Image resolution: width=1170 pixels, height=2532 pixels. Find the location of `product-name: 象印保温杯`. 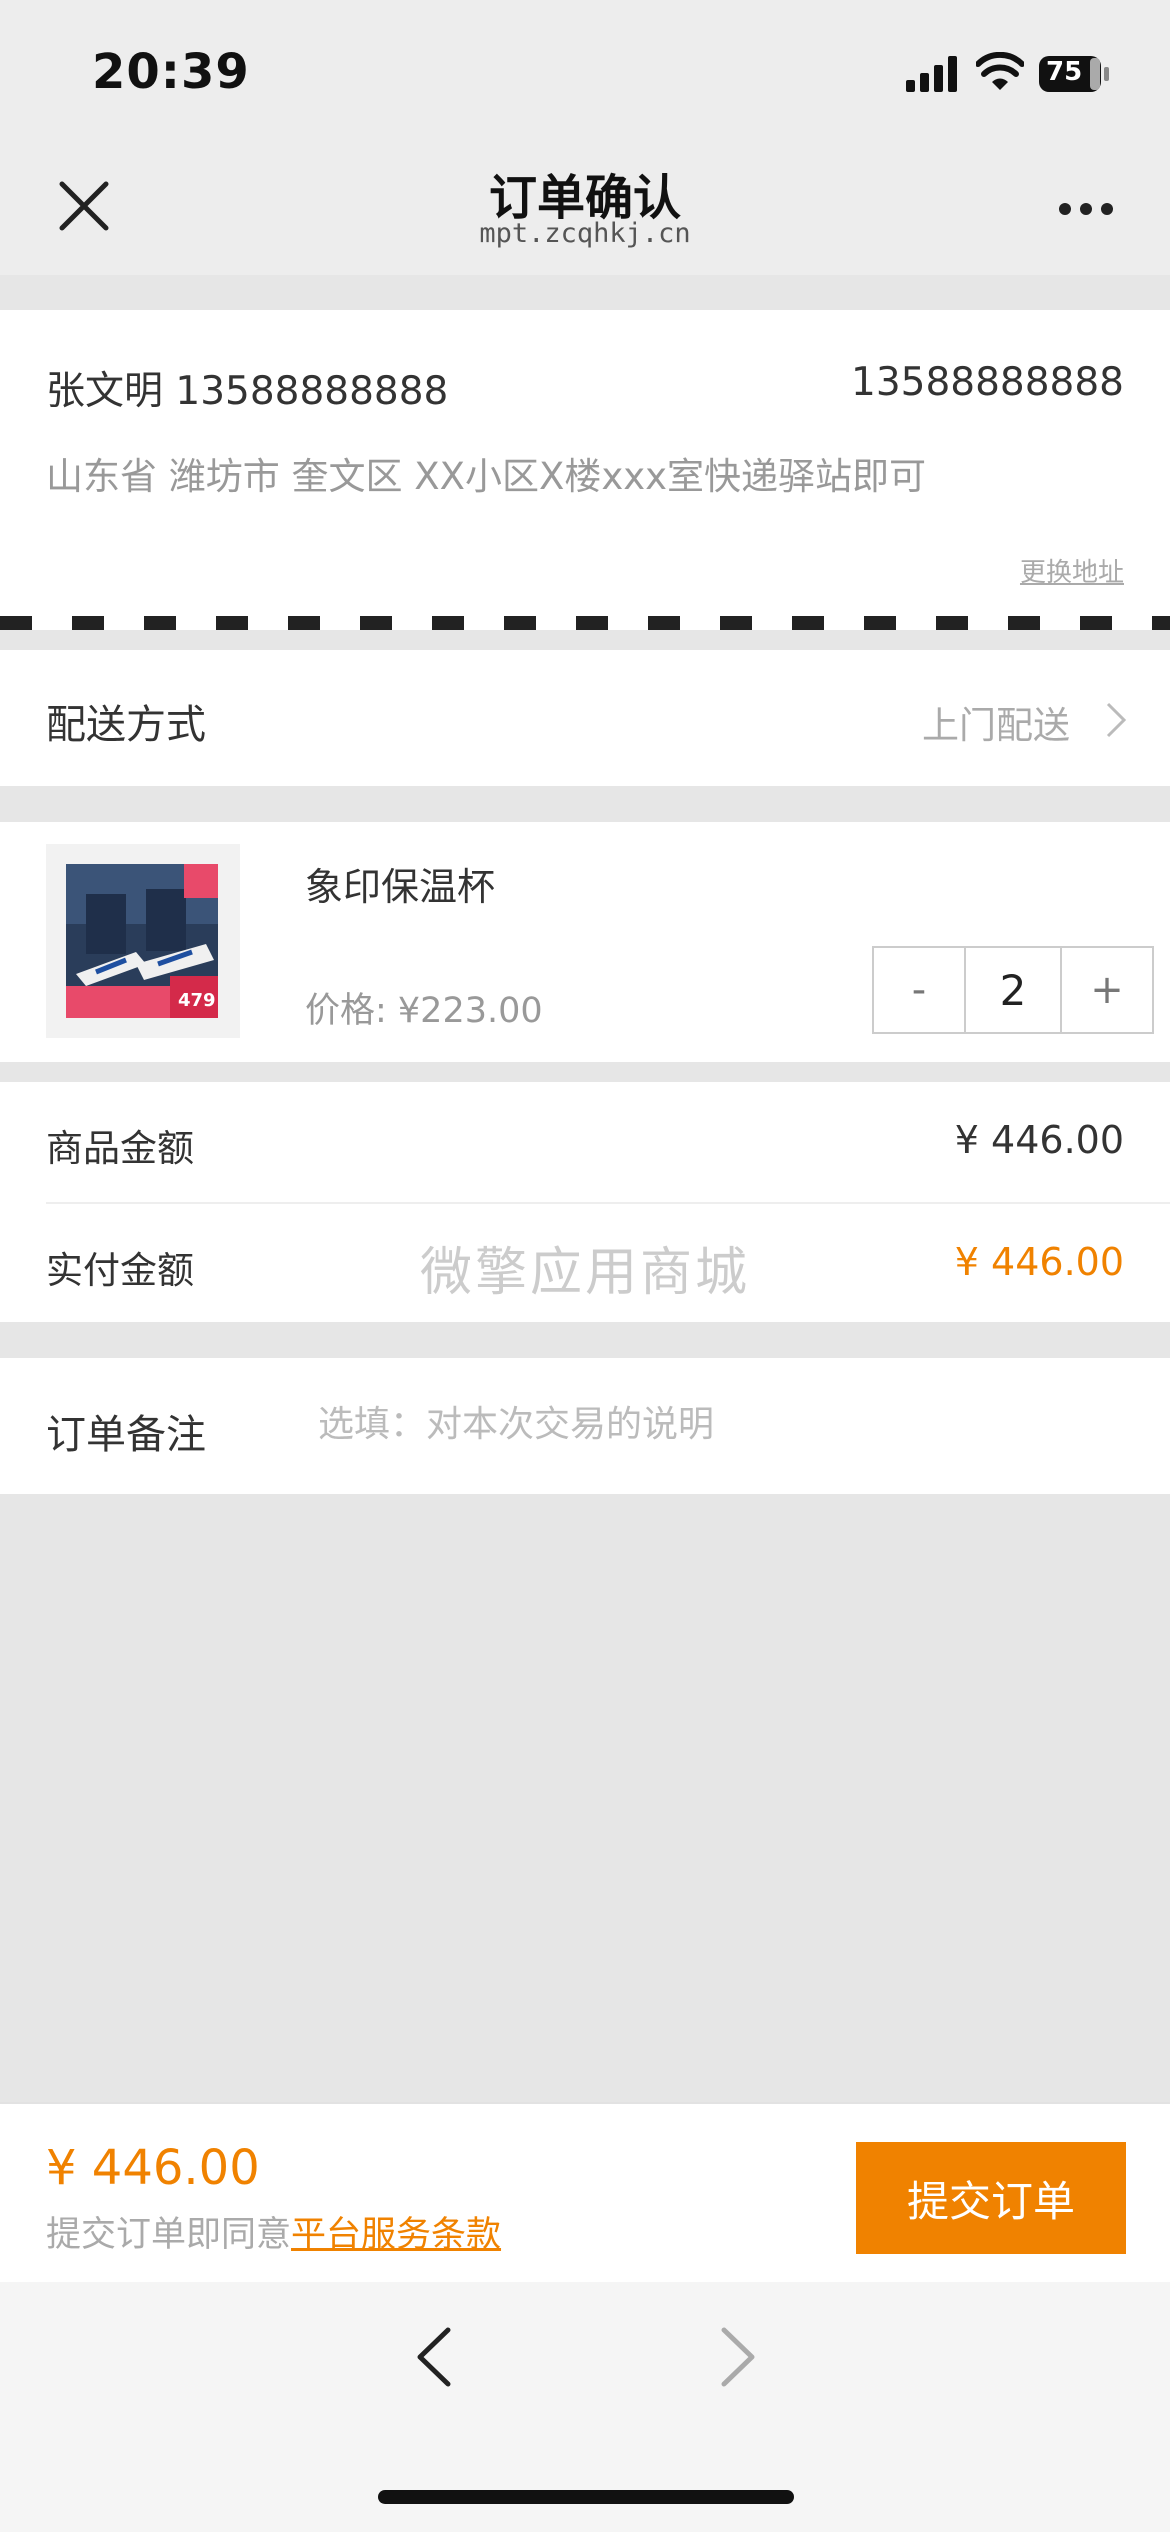

product-name: 象印保温杯 is located at coordinates (400, 887).